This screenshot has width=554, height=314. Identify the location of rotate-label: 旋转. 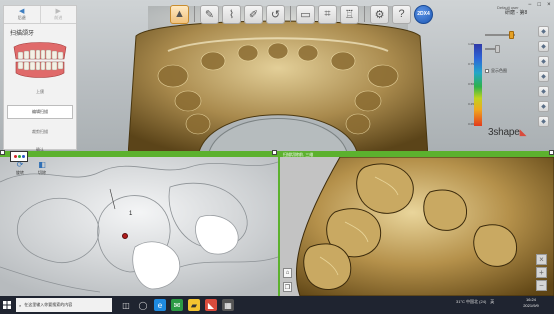
(20, 172).